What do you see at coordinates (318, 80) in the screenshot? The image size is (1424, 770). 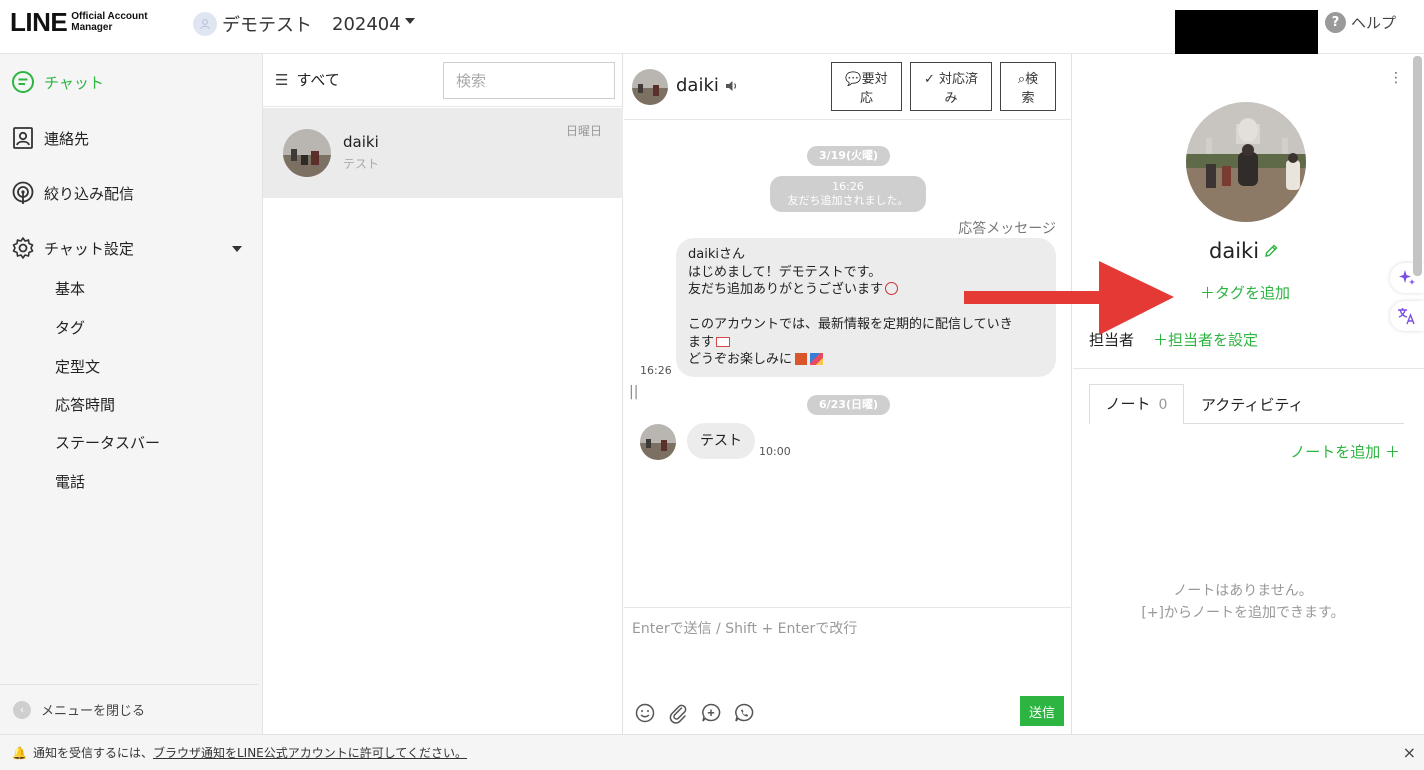 I see `filter-label: すべて` at bounding box center [318, 80].